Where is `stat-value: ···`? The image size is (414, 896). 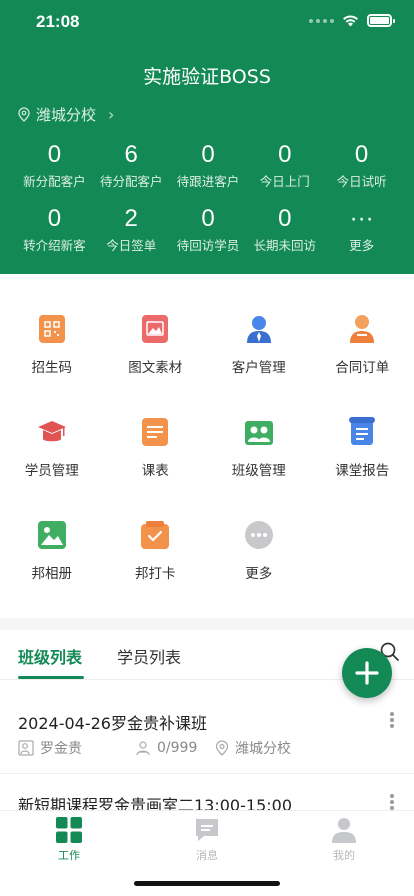
stat-value: ··· is located at coordinates (361, 218).